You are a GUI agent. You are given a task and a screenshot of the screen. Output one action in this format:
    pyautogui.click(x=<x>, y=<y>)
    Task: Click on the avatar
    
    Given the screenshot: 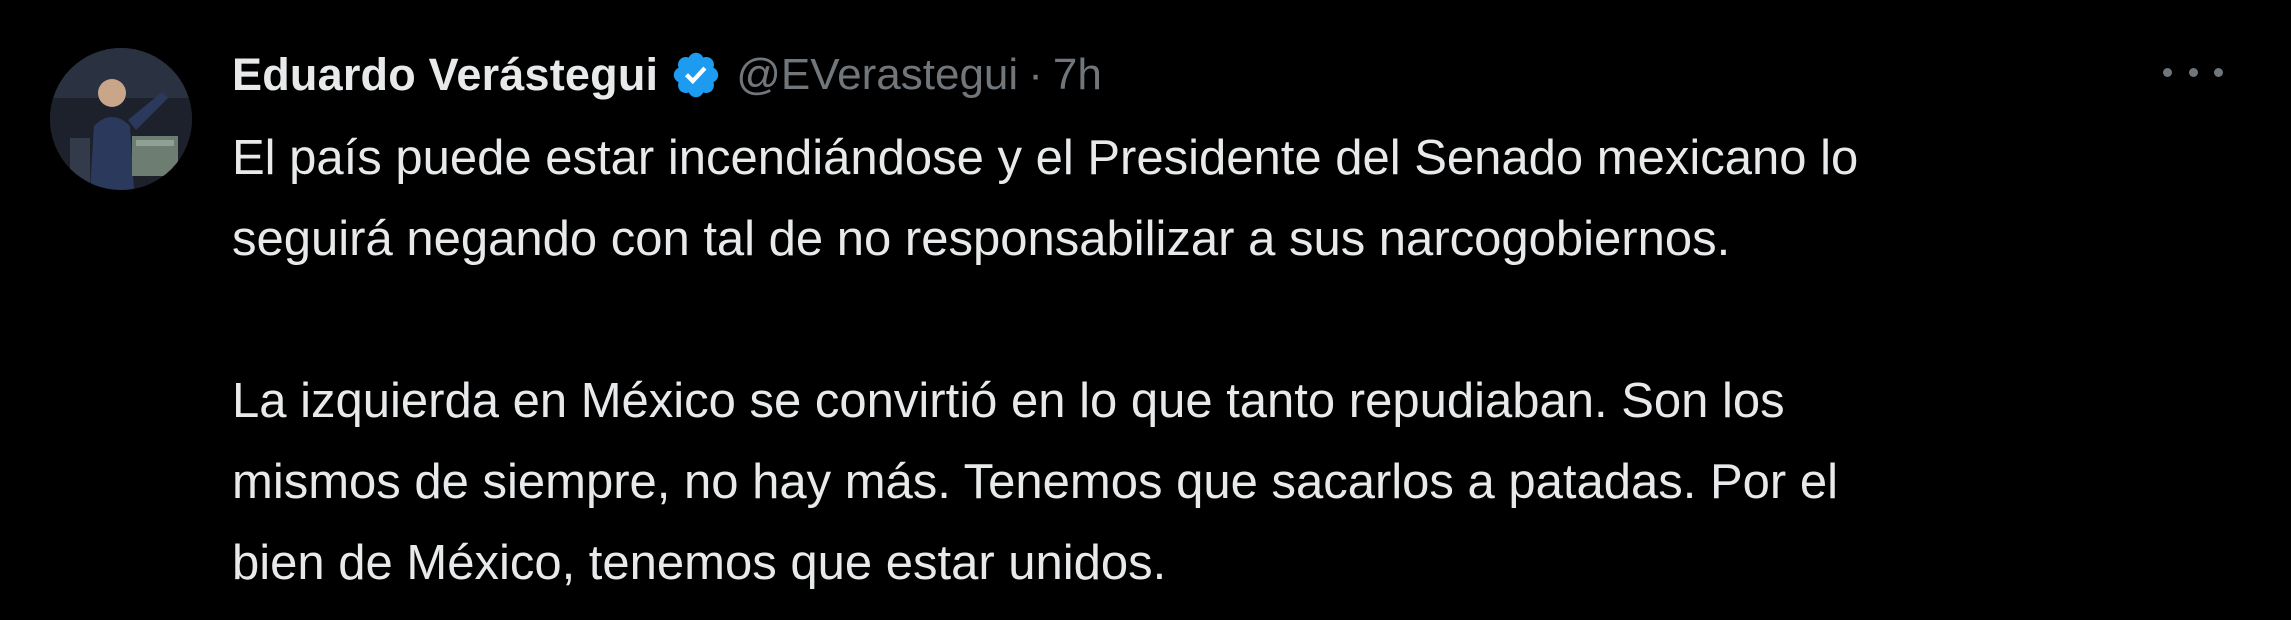 What is the action you would take?
    pyautogui.click(x=121, y=119)
    